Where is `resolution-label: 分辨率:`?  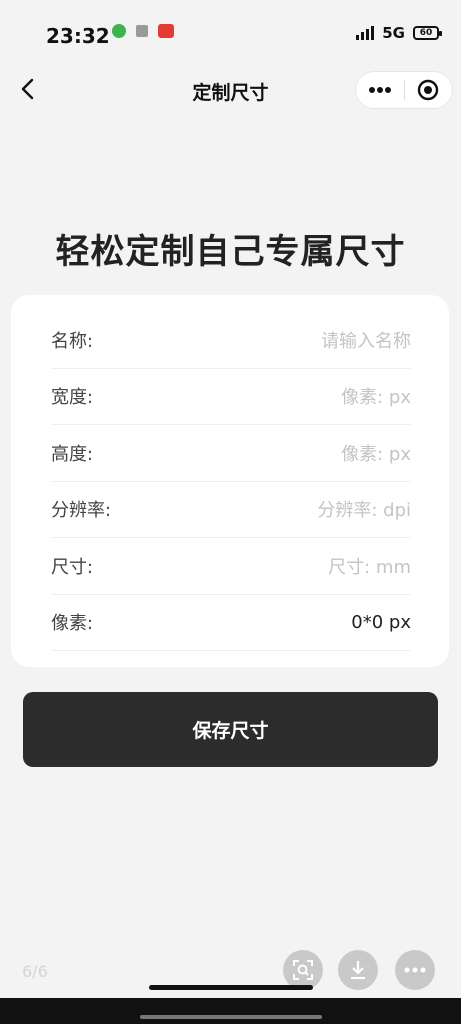
resolution-label: 分辨率: is located at coordinates (81, 511).